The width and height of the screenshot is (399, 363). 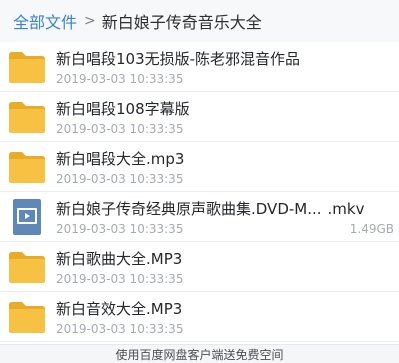 What do you see at coordinates (181, 22) in the screenshot?
I see `breadcrumb-current-folder: 新白娘子传奇音乐大全` at bounding box center [181, 22].